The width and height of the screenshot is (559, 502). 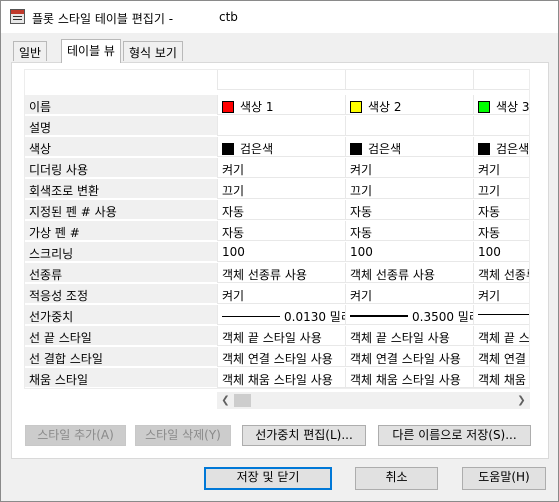 What do you see at coordinates (121, 294) in the screenshot?
I see `row-label-adaptive: 적응성 조정` at bounding box center [121, 294].